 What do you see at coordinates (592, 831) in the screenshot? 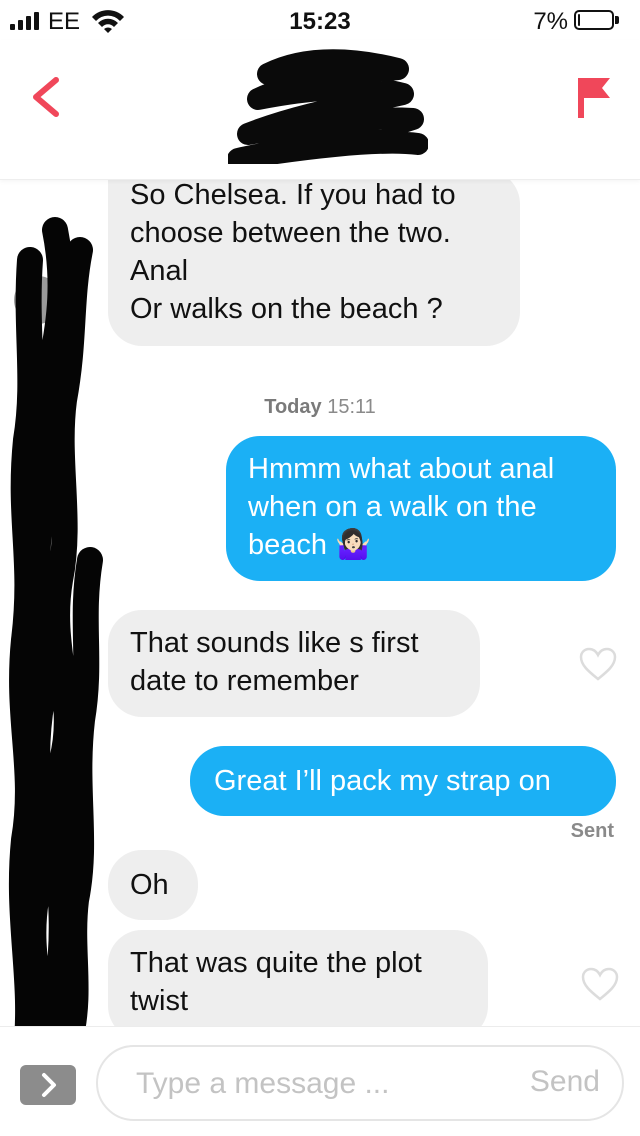
I see `sent-status: Sent` at bounding box center [592, 831].